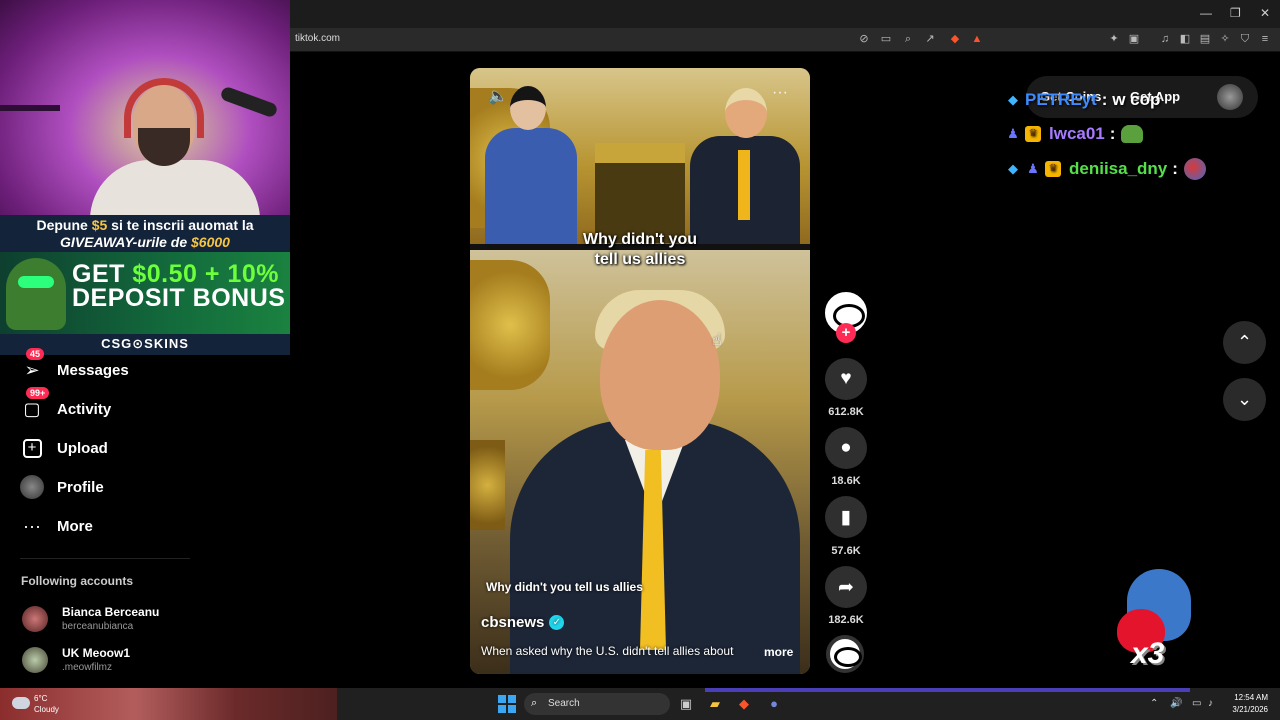  I want to click on save-button: ▮, so click(846, 517).